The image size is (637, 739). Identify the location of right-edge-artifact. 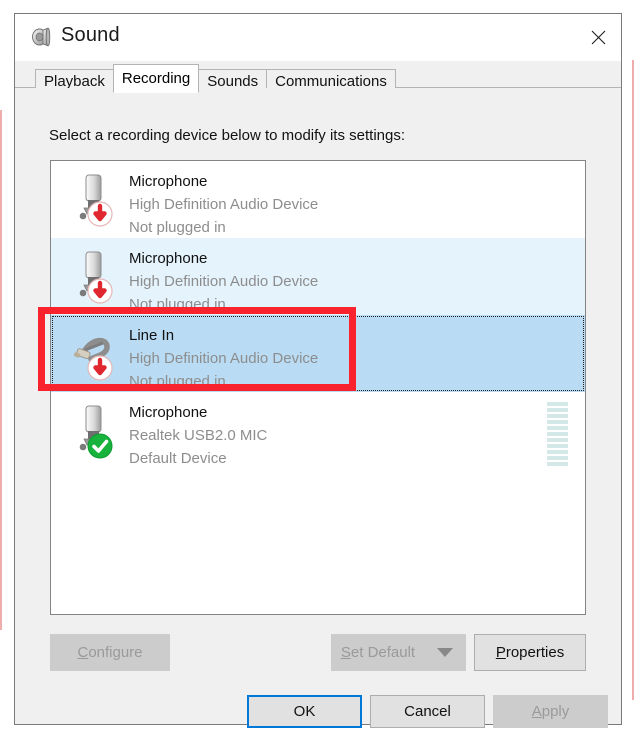
(633, 380).